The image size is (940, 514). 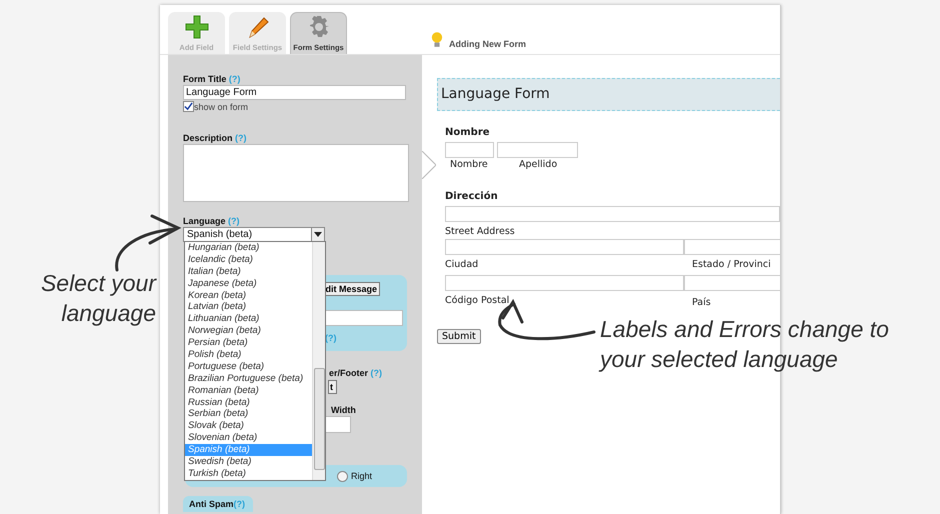 What do you see at coordinates (248, 474) in the screenshot?
I see `dropdown-option: Turkish (beta)` at bounding box center [248, 474].